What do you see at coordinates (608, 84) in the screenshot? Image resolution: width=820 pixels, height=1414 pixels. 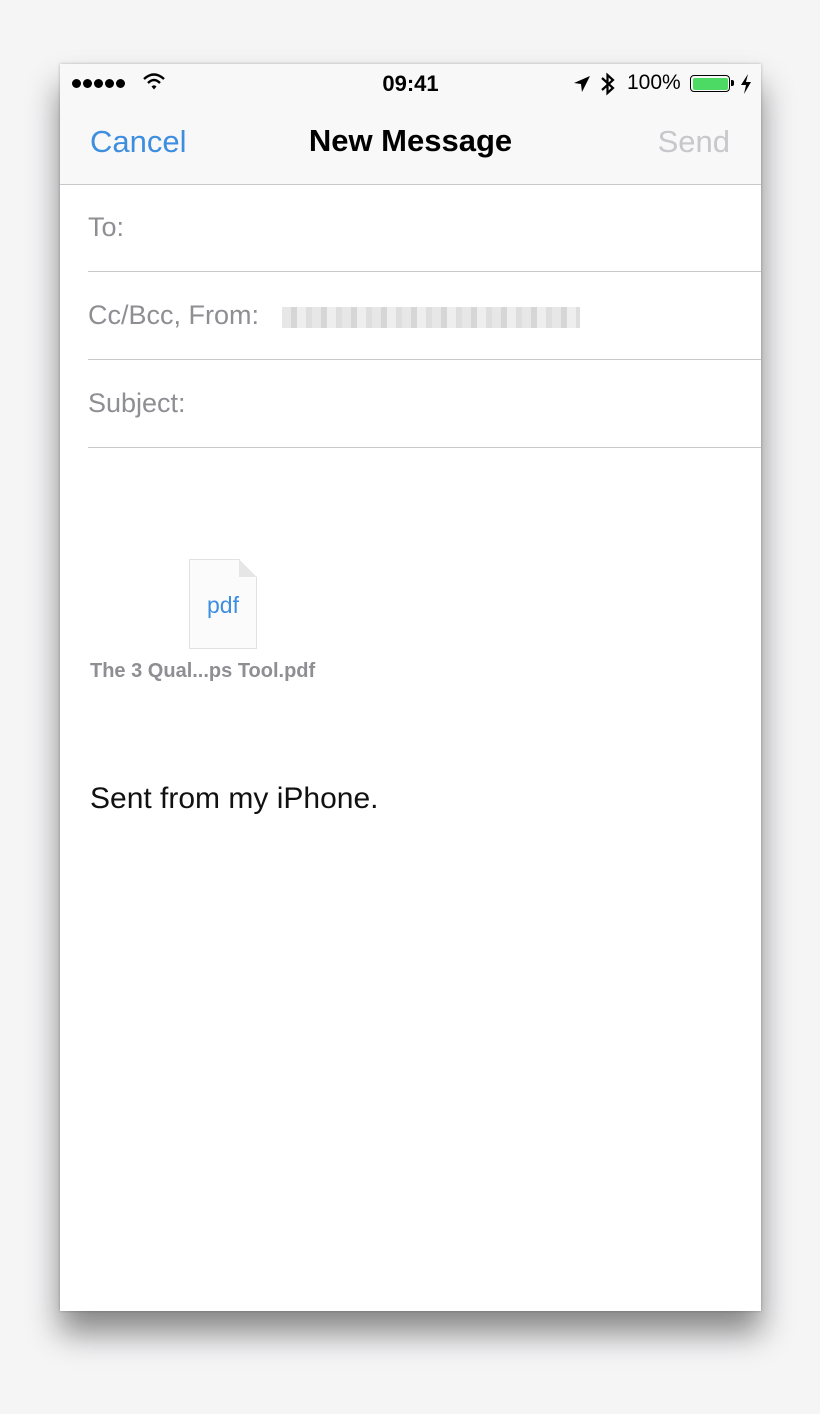 I see `bluetooth-icon` at bounding box center [608, 84].